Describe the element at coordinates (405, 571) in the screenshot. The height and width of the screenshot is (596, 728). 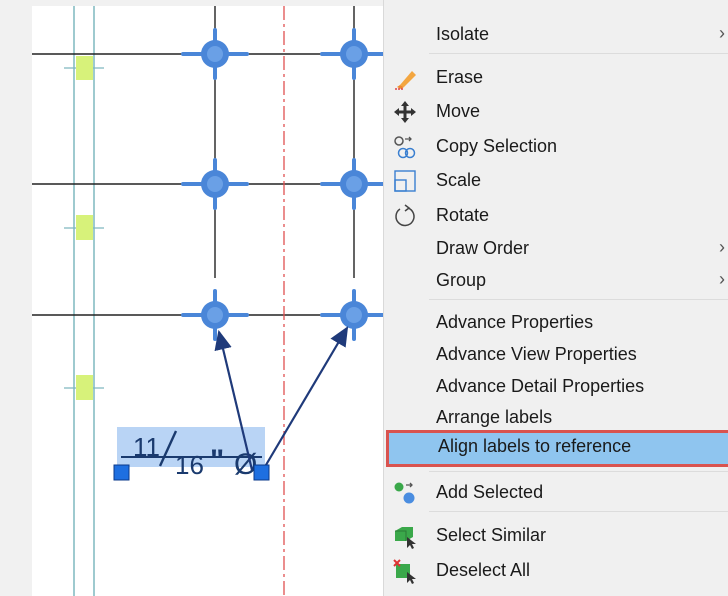
I see `deselect-all-icon` at that location.